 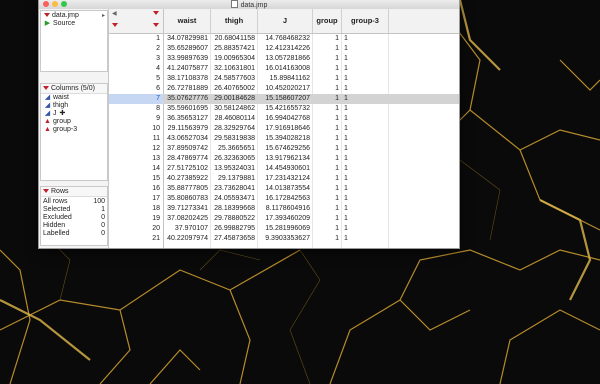 What do you see at coordinates (134, 109) in the screenshot?
I see `row-number: 8` at bounding box center [134, 109].